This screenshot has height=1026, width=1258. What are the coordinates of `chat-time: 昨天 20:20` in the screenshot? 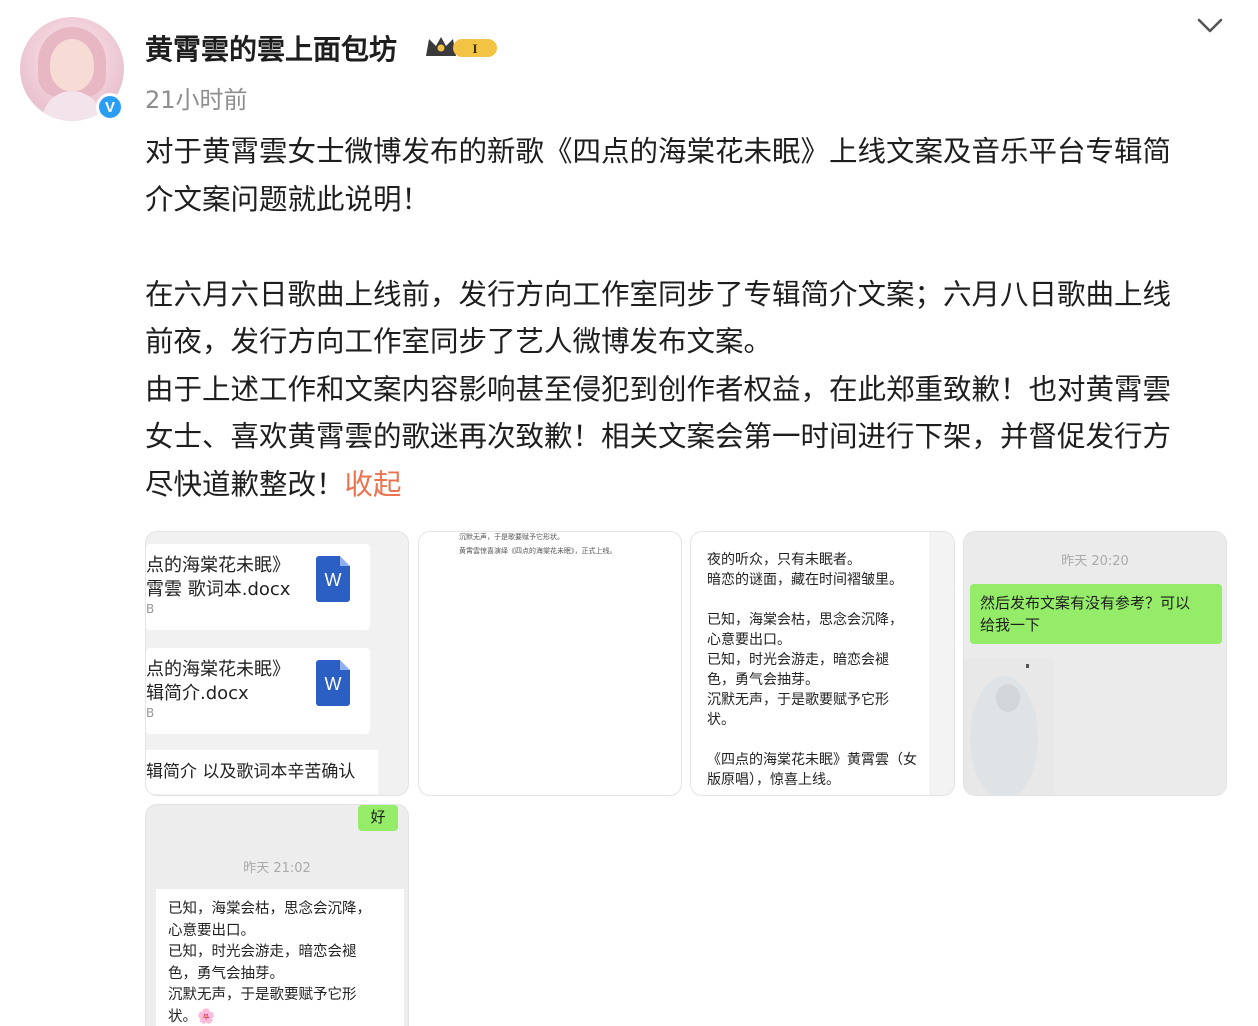 It's located at (1095, 561).